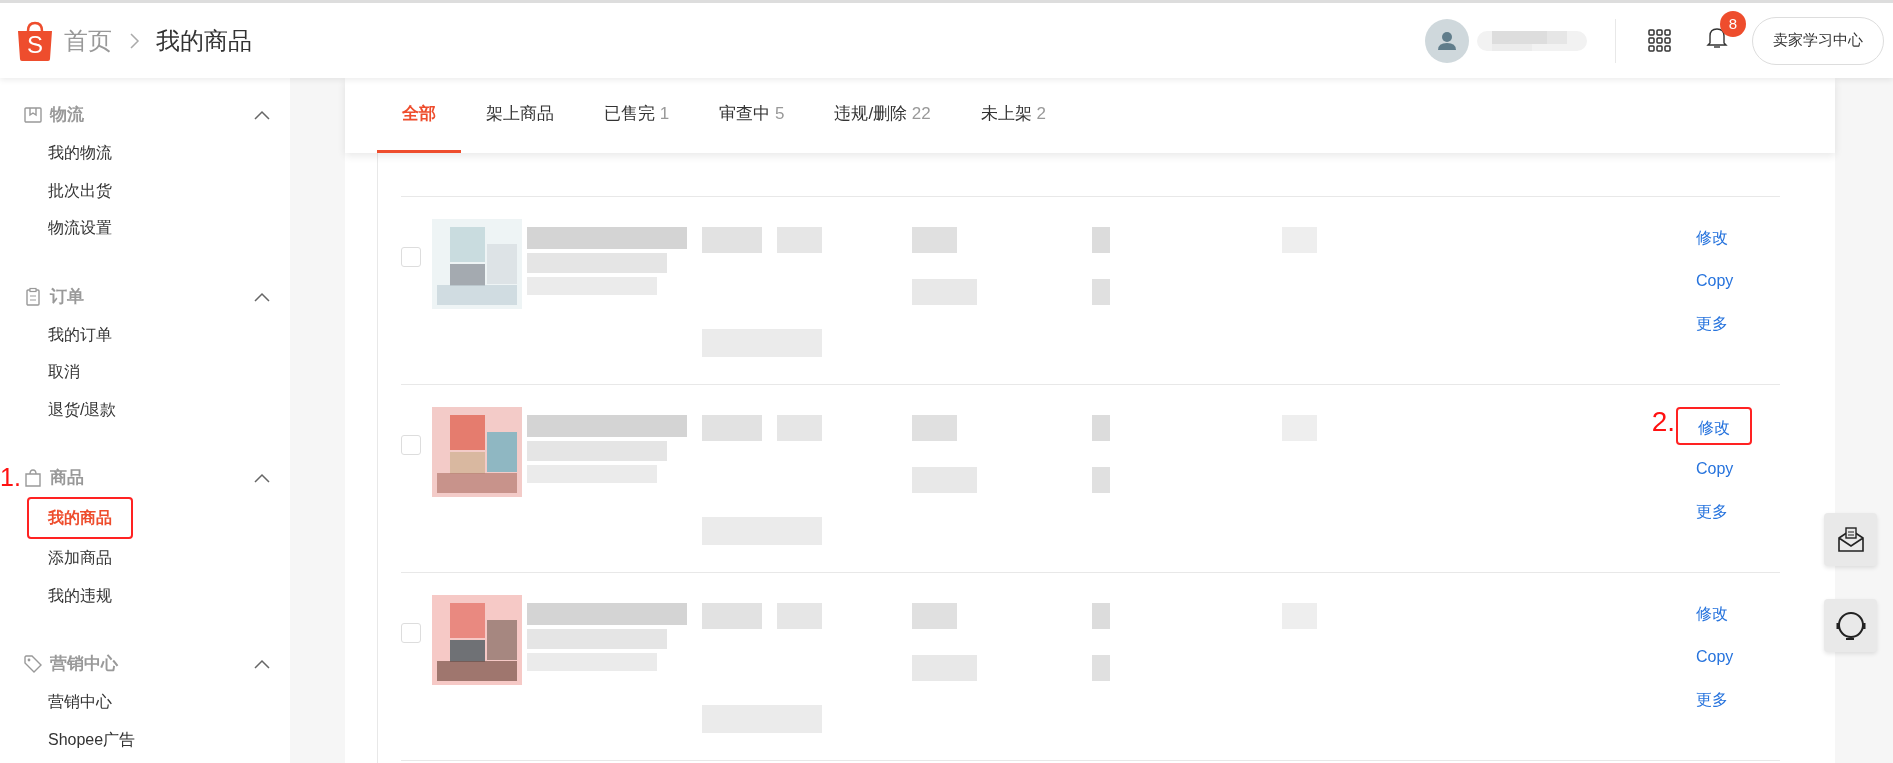 The width and height of the screenshot is (1893, 763). Describe the element at coordinates (145, 228) in the screenshot. I see `sidebar-item: 物流设置` at that location.